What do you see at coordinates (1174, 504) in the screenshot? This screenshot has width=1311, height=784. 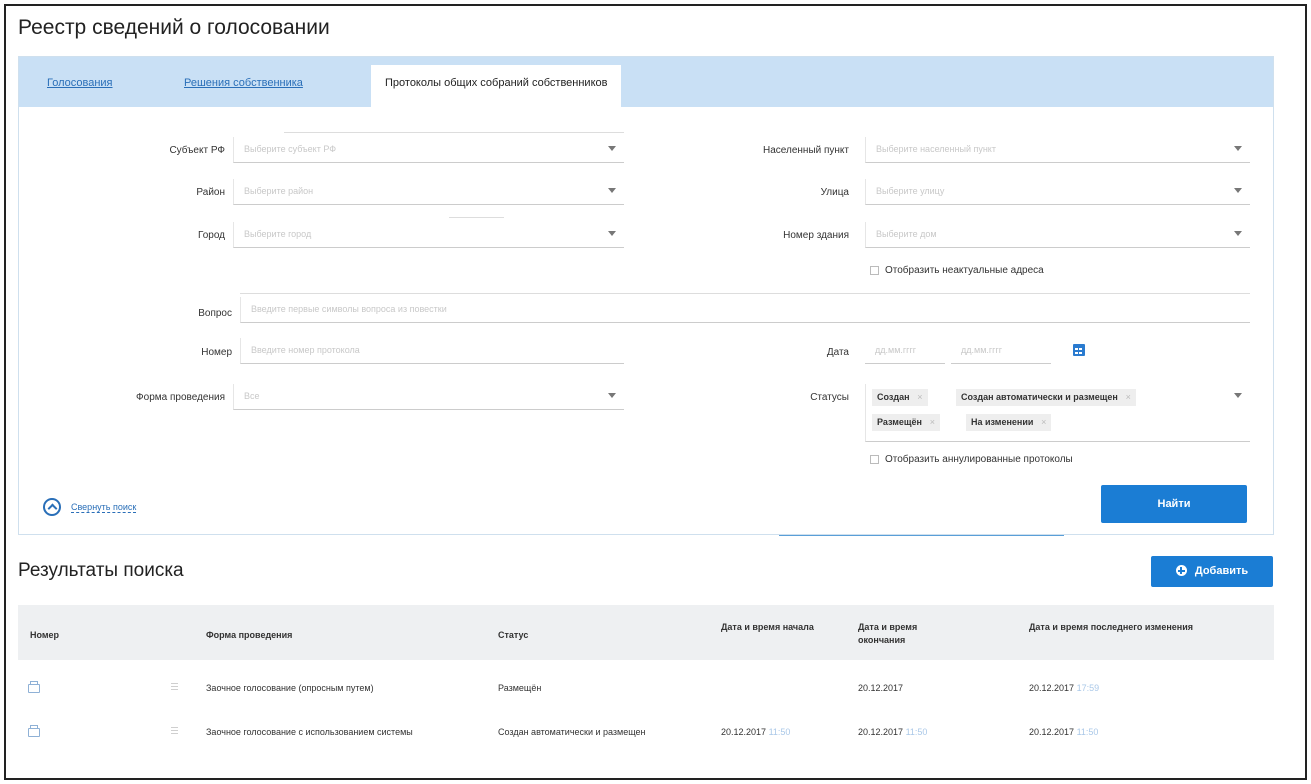 I see `search-button: Найти` at bounding box center [1174, 504].